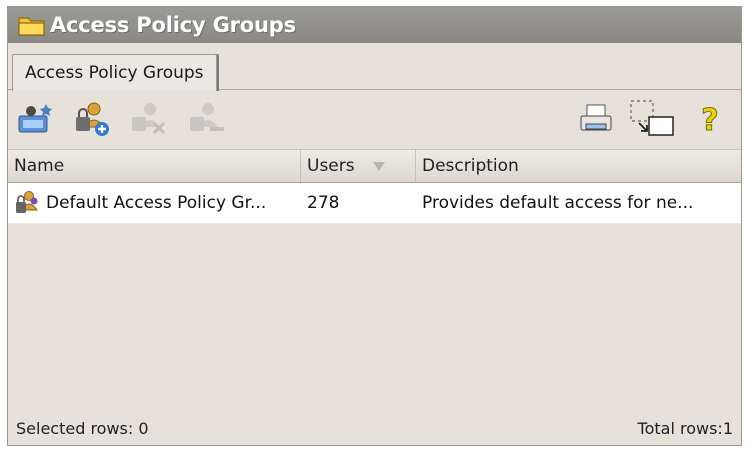 Image resolution: width=749 pixels, height=451 pixels. I want to click on help-icon: ?, so click(710, 121).